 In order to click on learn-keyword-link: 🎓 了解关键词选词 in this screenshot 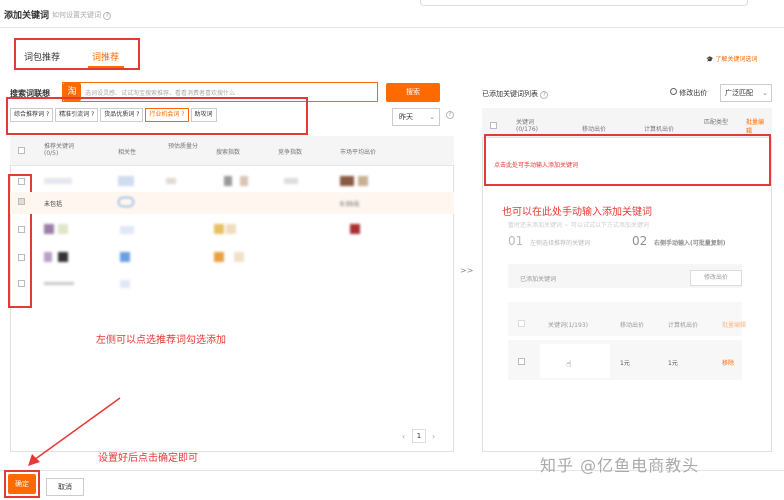, I will do `click(731, 58)`.